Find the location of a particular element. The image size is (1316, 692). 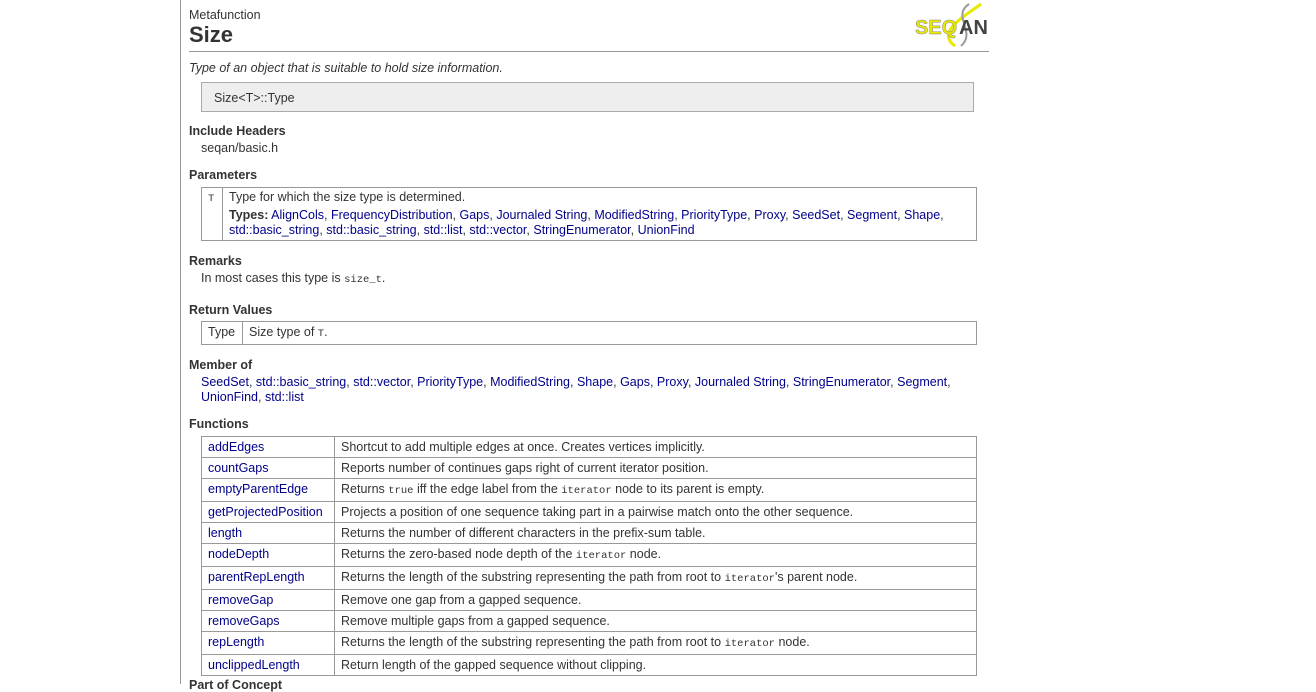

inline-code: true is located at coordinates (401, 491).